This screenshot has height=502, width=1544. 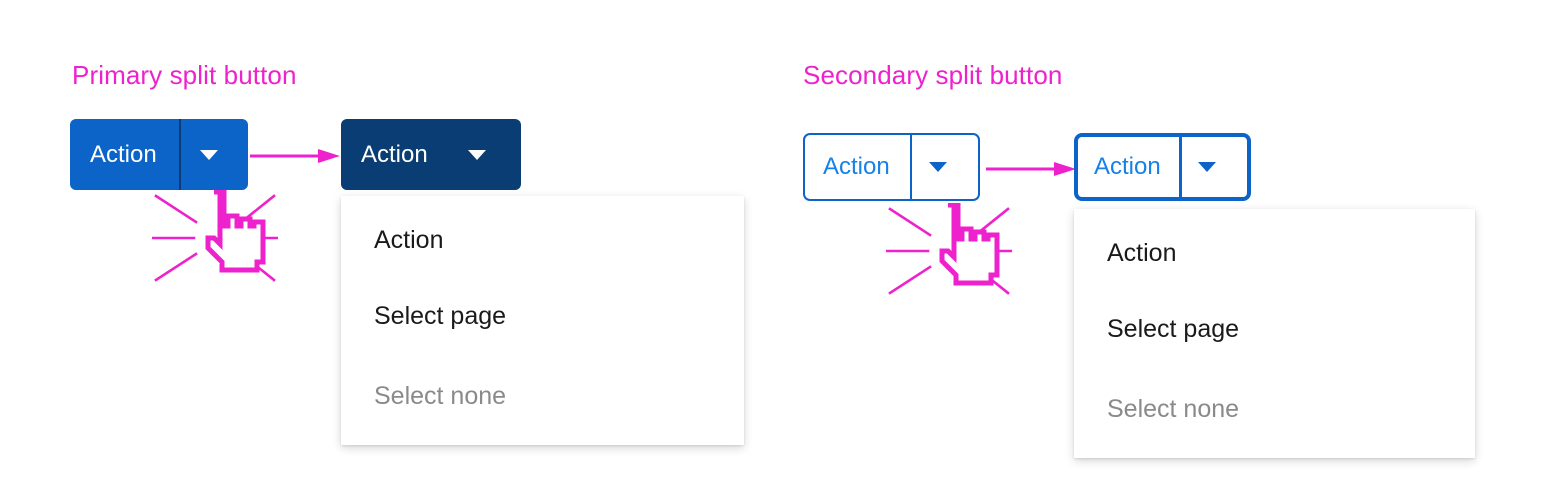 I want to click on secondary-section-title: Secondary split button, so click(x=933, y=75).